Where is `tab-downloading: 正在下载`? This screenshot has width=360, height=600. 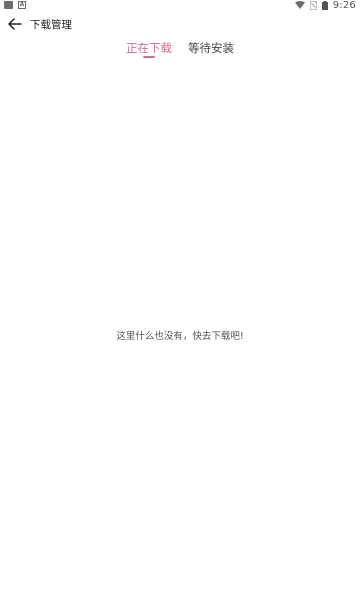
tab-downloading: 正在下载 is located at coordinates (149, 51).